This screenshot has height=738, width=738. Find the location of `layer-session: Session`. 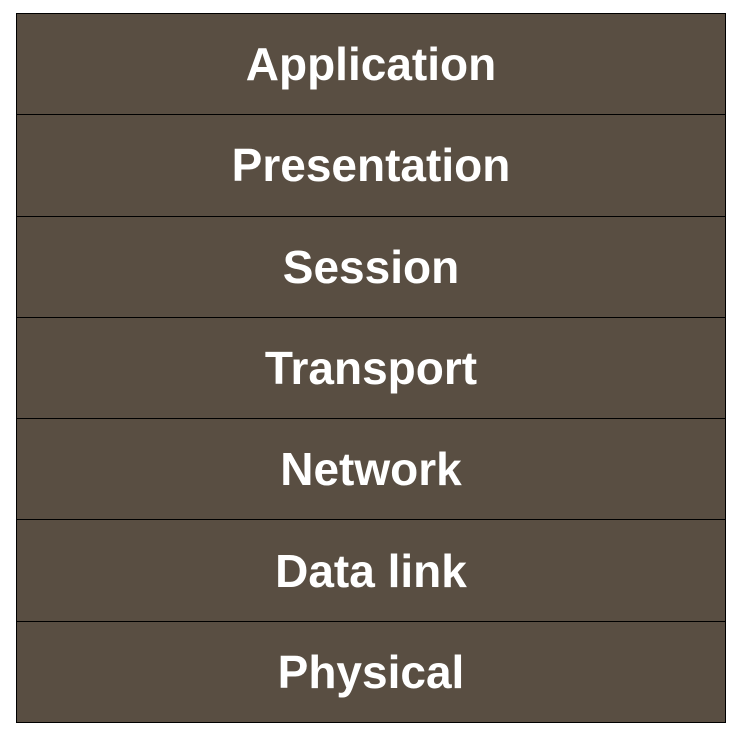

layer-session: Session is located at coordinates (371, 266).